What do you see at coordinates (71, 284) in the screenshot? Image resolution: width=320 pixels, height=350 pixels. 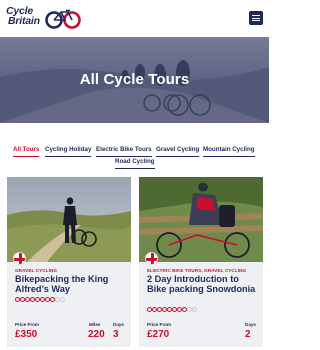 I see `tour-title: Bikepacking the King Alfred’s Way` at bounding box center [71, 284].